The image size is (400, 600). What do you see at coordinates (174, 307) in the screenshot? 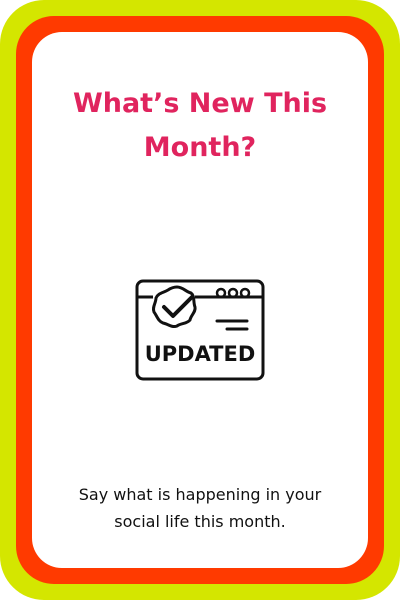
I see `check-seal-icon` at bounding box center [174, 307].